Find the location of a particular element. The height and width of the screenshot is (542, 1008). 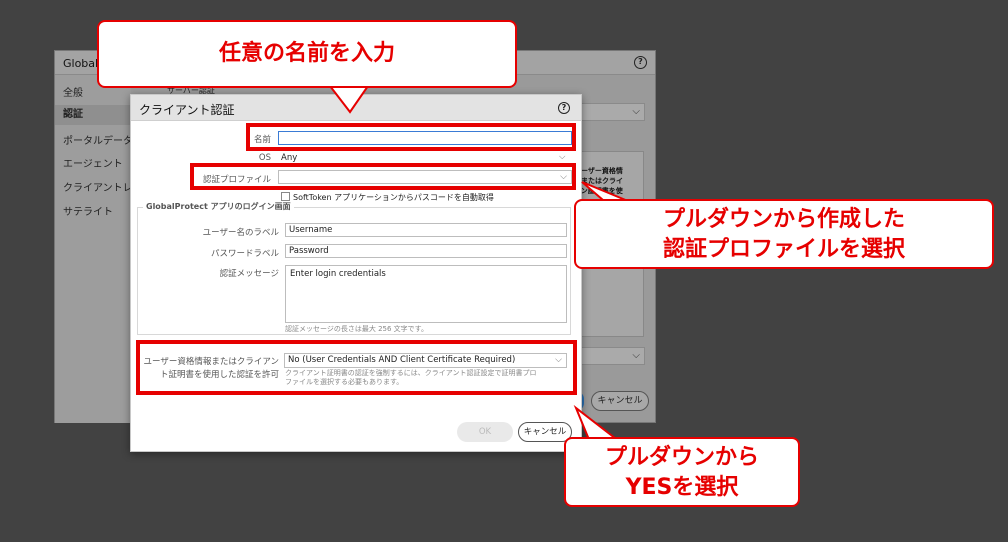

callout-auth-profile: プルダウンから作成した 認証プロファイルを選択 is located at coordinates (784, 234).